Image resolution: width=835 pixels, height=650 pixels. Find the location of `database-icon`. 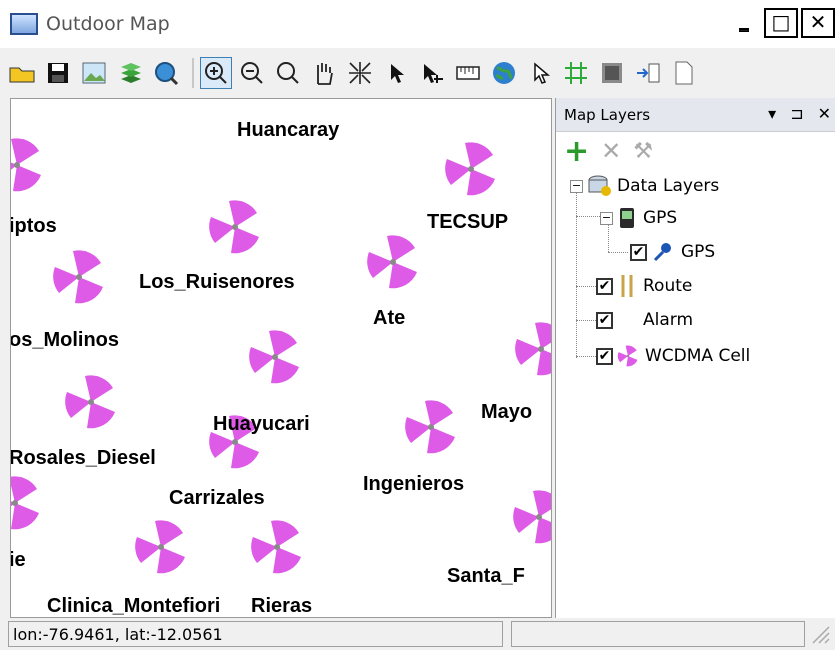

database-icon is located at coordinates (599, 185).